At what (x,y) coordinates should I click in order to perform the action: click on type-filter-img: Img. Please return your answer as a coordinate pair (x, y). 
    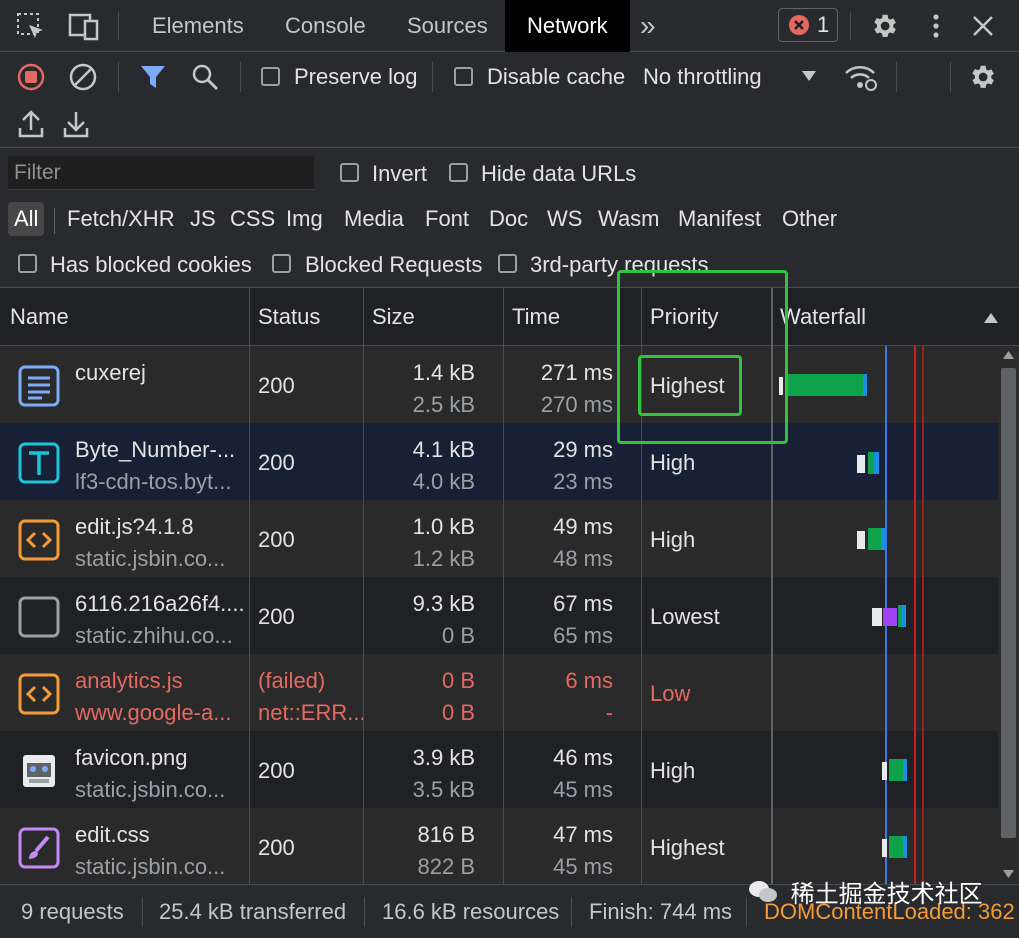
    Looking at the image, I should click on (304, 219).